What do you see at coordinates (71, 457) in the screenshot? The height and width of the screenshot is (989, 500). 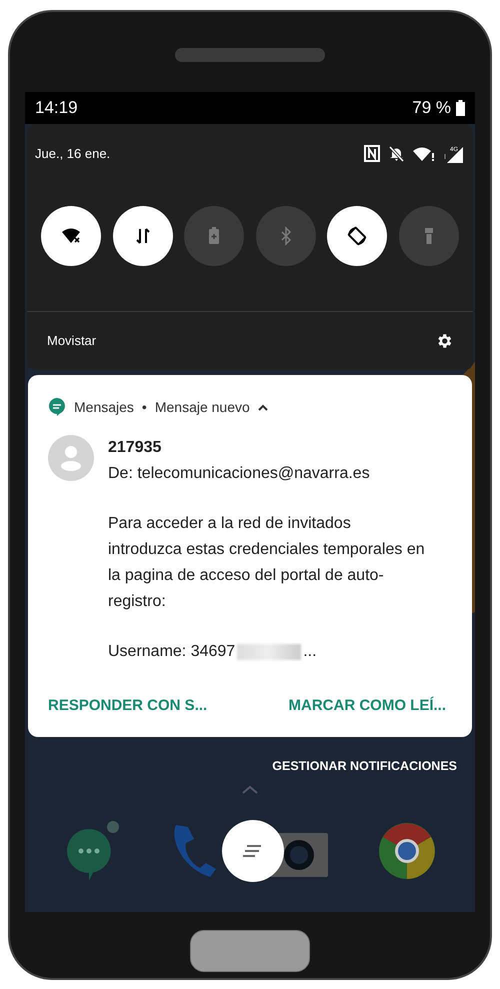 I see `avatar-icon` at bounding box center [71, 457].